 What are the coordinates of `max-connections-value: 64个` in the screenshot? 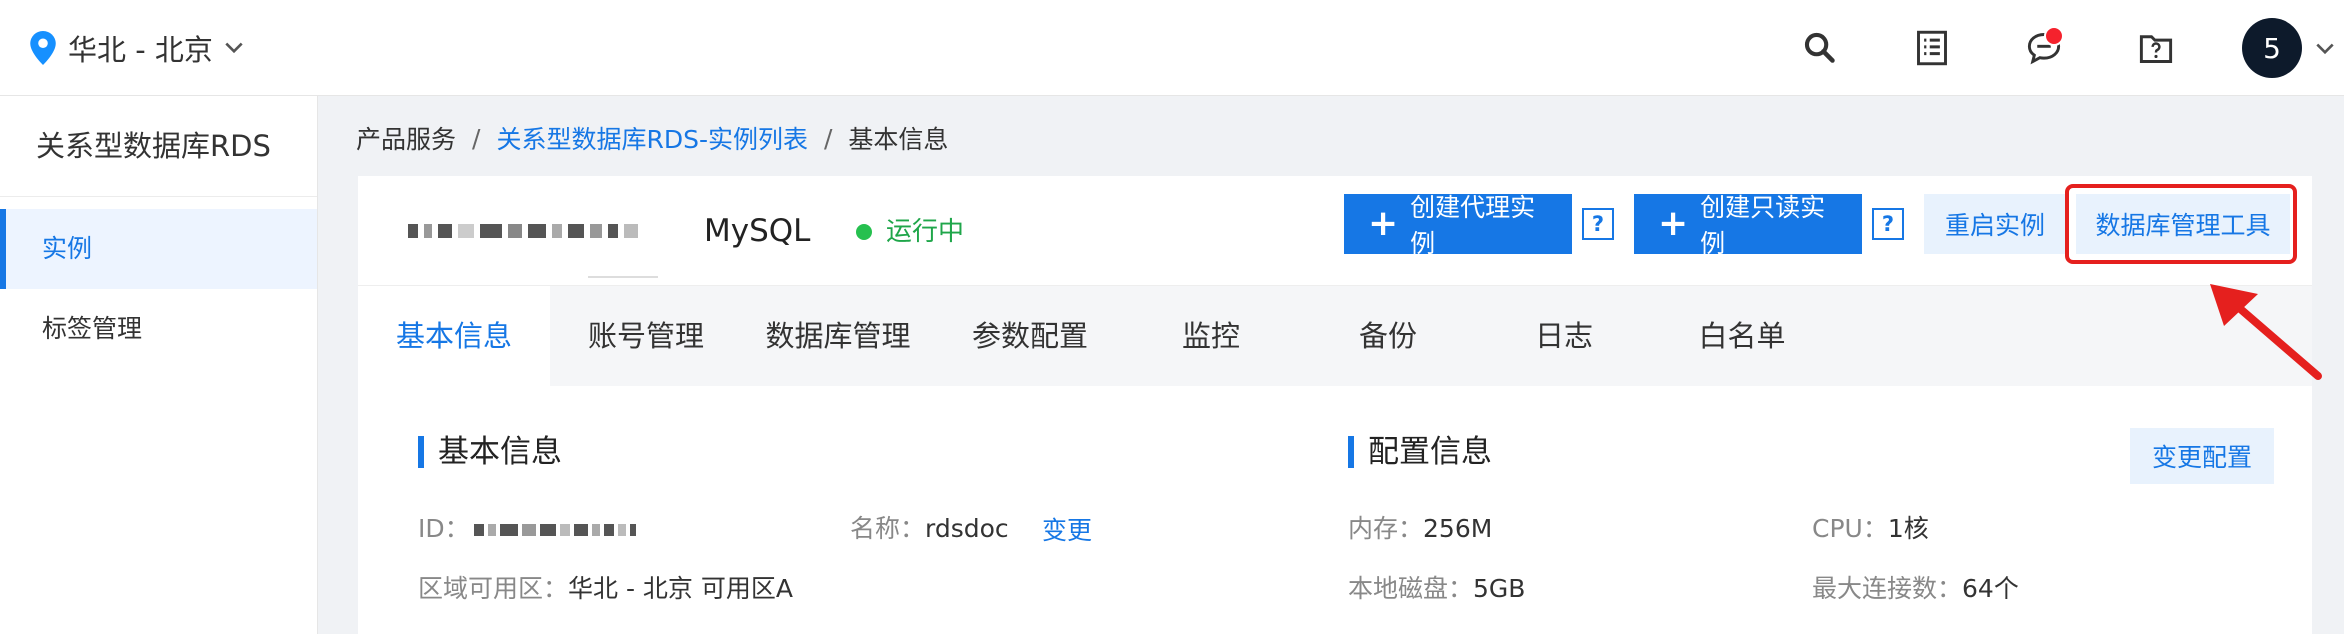 It's located at (1990, 588).